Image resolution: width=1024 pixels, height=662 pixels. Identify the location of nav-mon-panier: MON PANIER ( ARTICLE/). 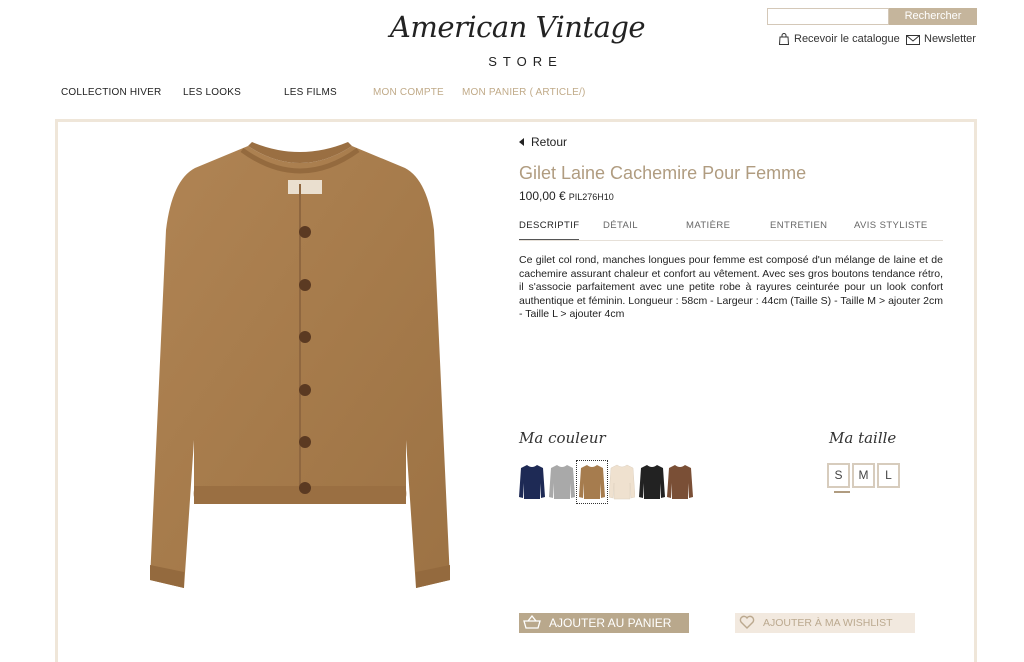
(524, 92).